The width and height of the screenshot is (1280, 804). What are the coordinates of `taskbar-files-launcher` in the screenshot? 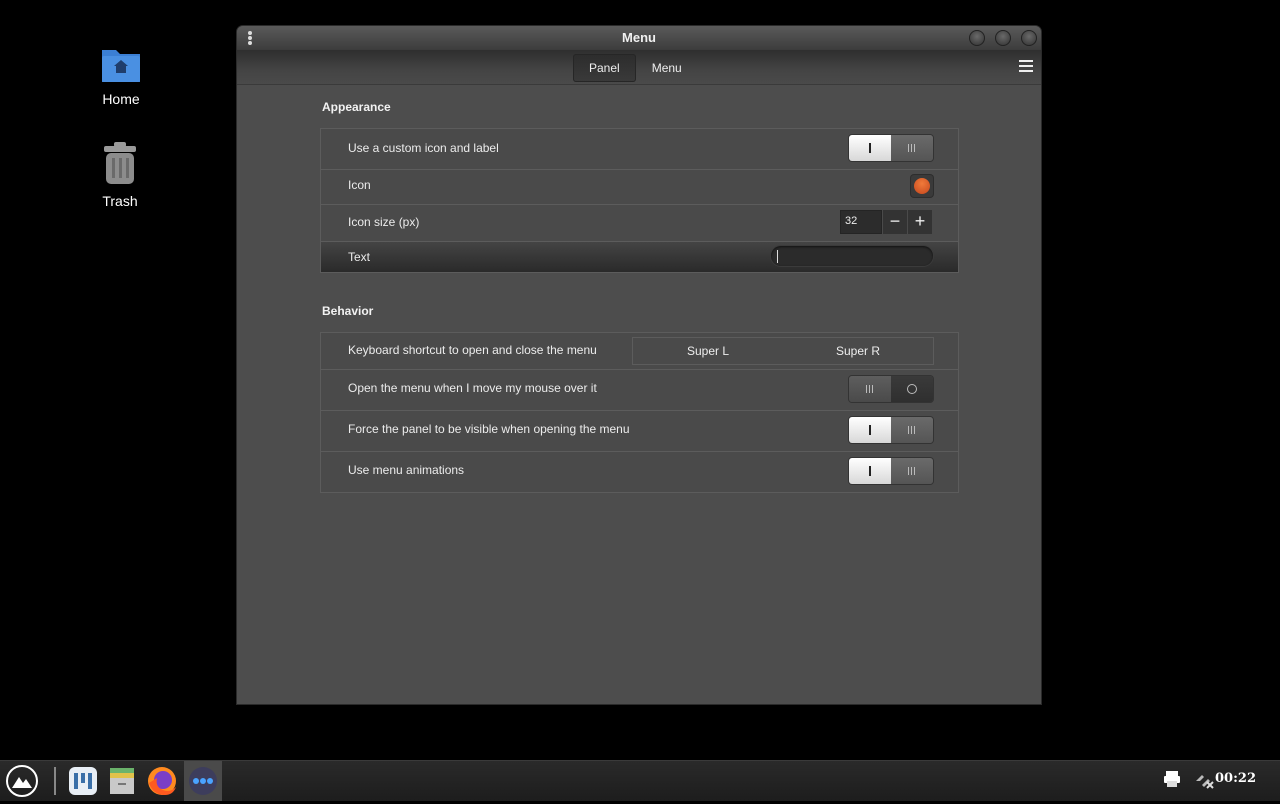 It's located at (122, 781).